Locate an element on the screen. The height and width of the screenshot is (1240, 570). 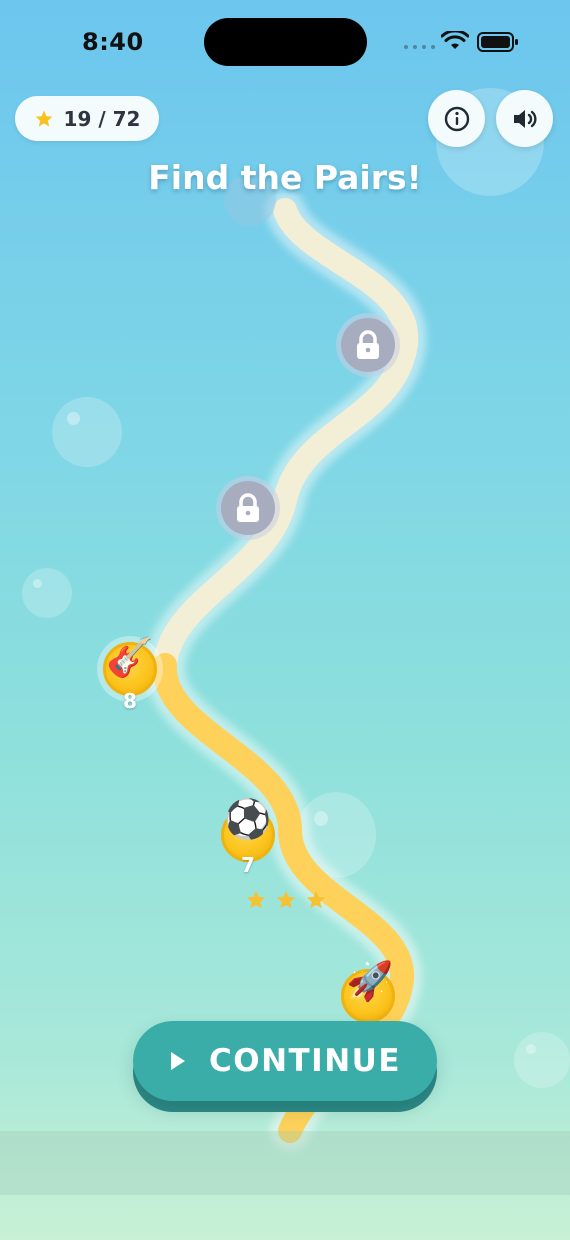
wifi-icon is located at coordinates (455, 40).